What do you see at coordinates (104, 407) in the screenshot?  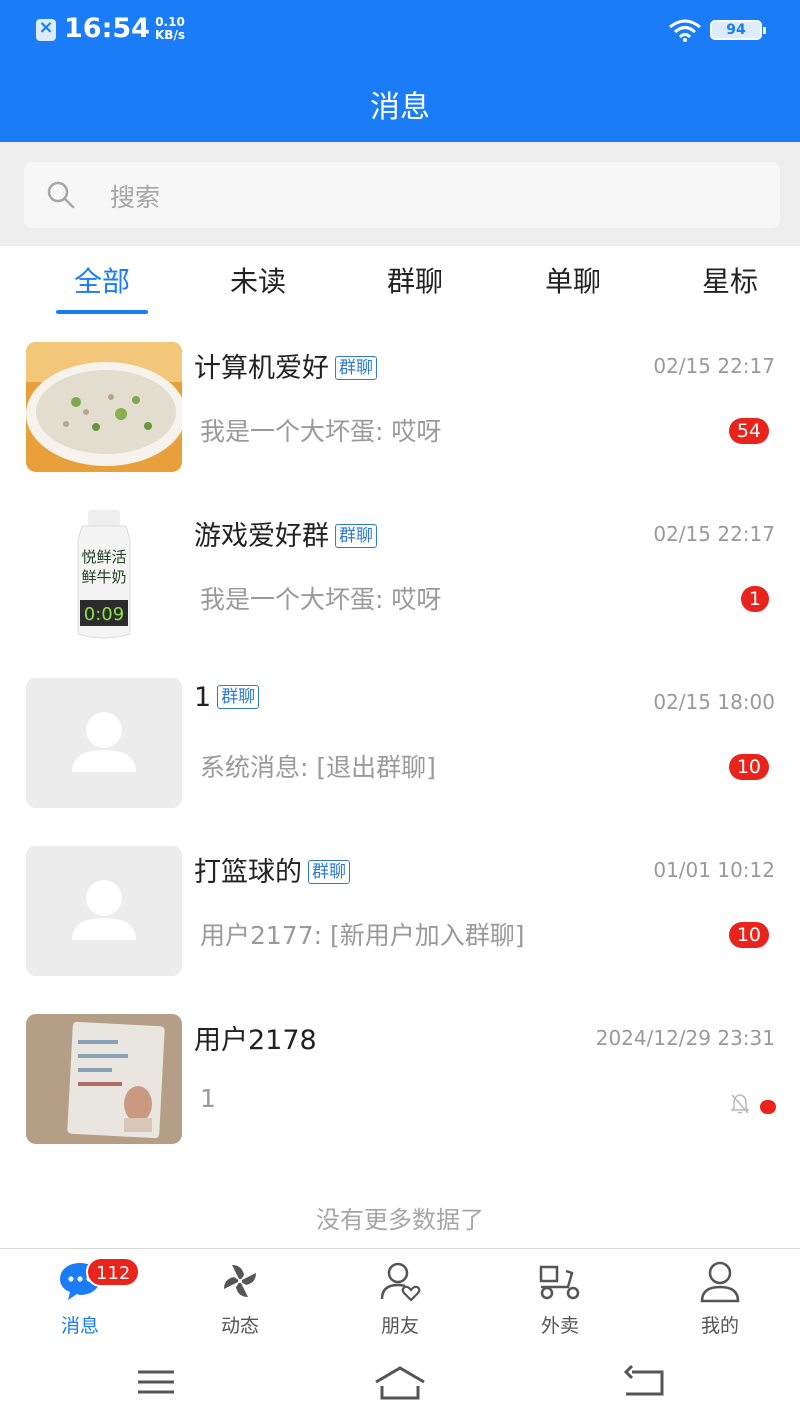 I see `avatar-porridge` at bounding box center [104, 407].